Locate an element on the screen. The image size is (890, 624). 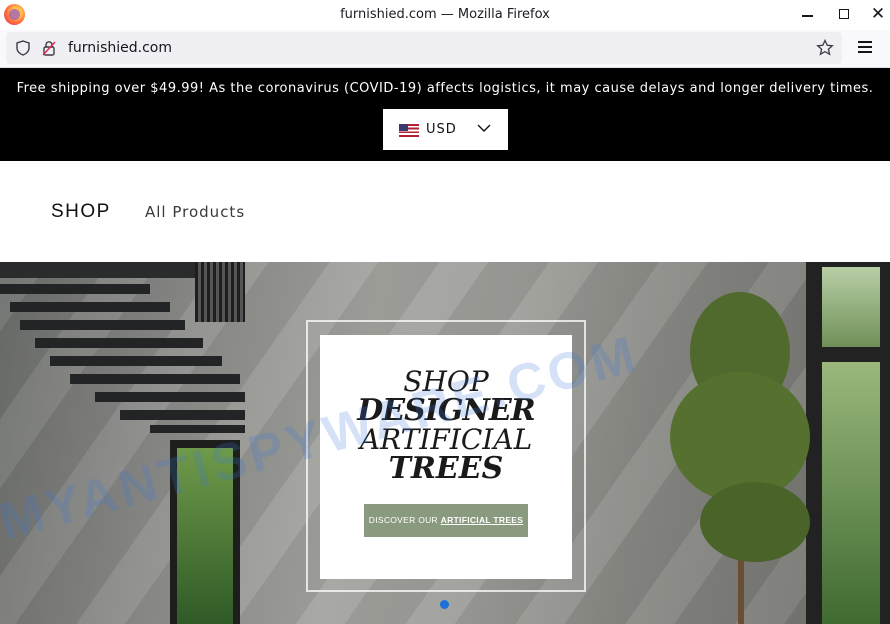
maximize-icon is located at coordinates (844, 14).